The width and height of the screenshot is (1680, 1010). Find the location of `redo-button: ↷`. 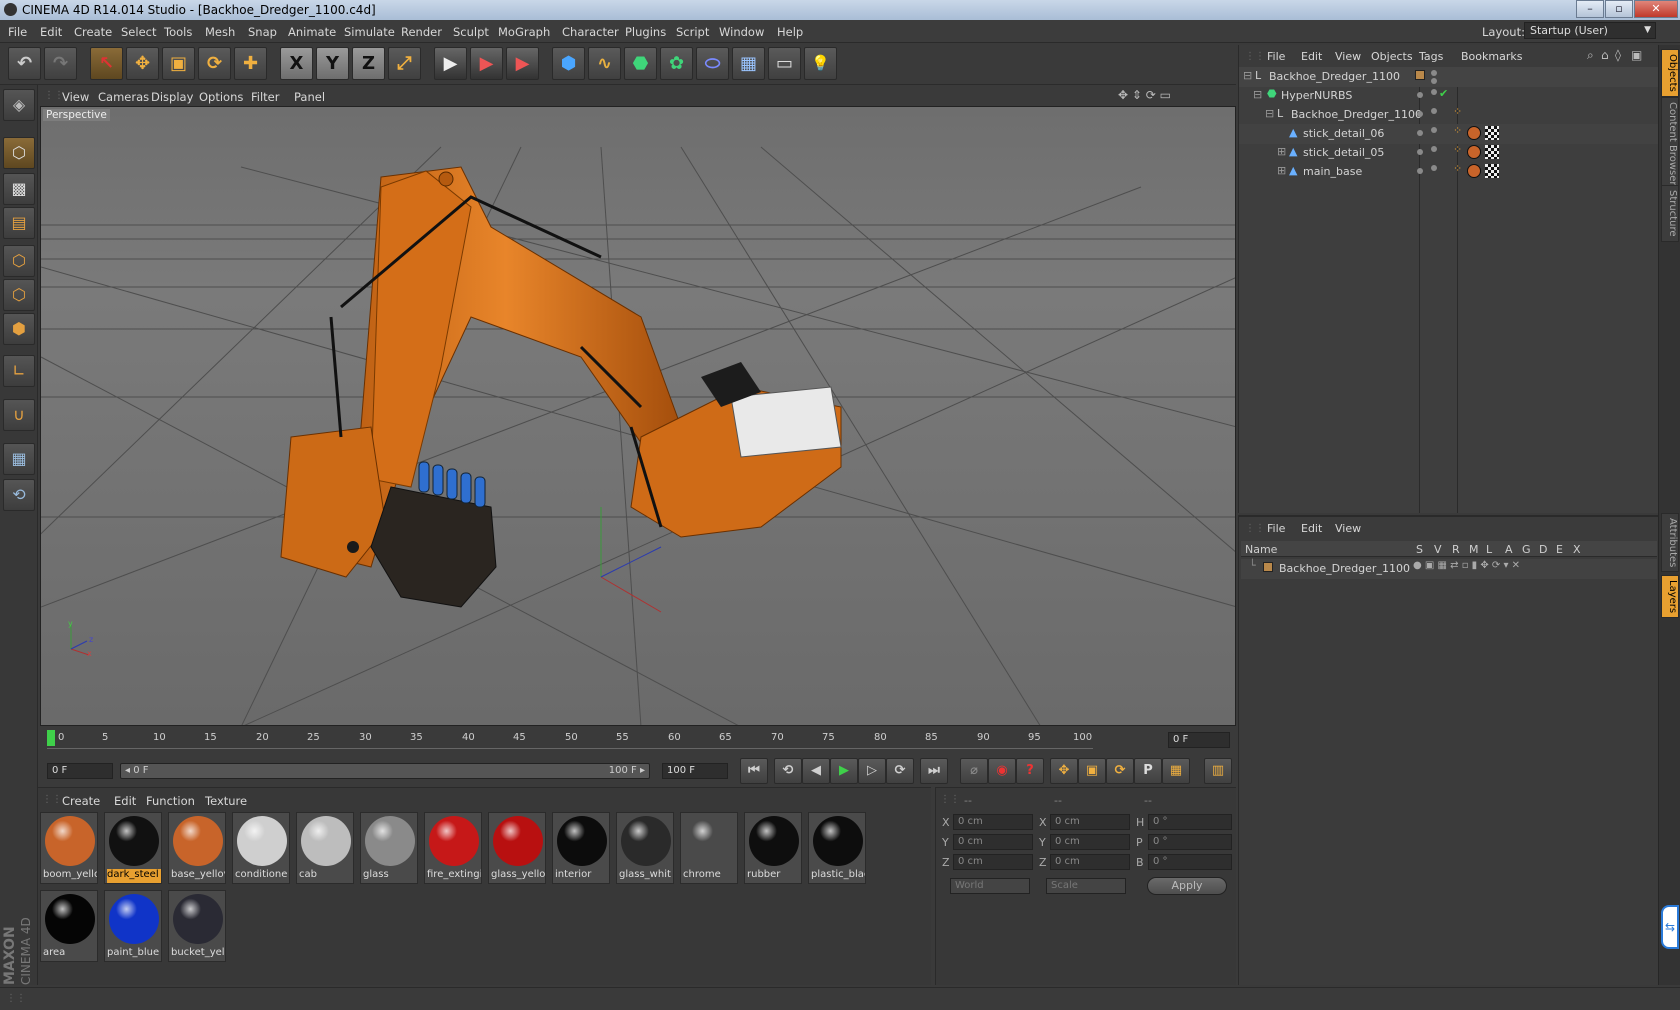

redo-button: ↷ is located at coordinates (60, 63).